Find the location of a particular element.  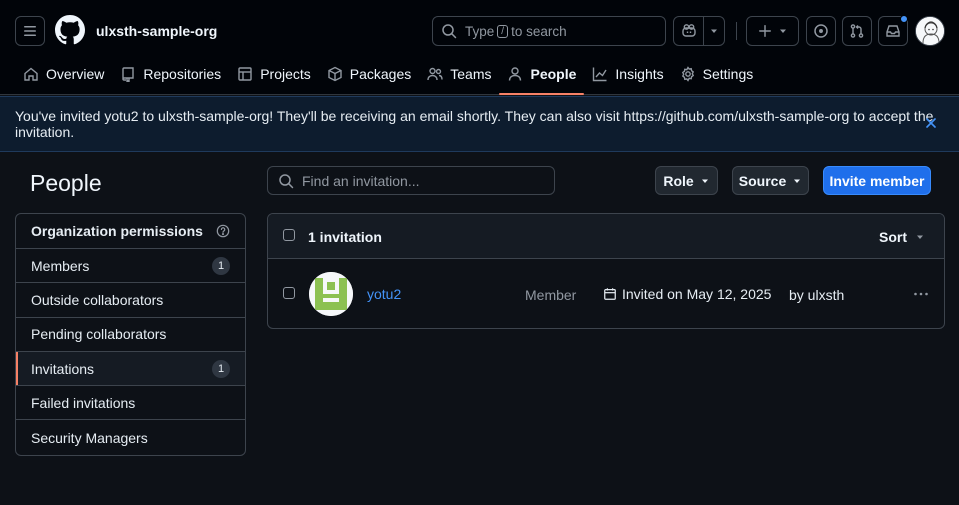

source-filter-dropdown: Source is located at coordinates (770, 180).